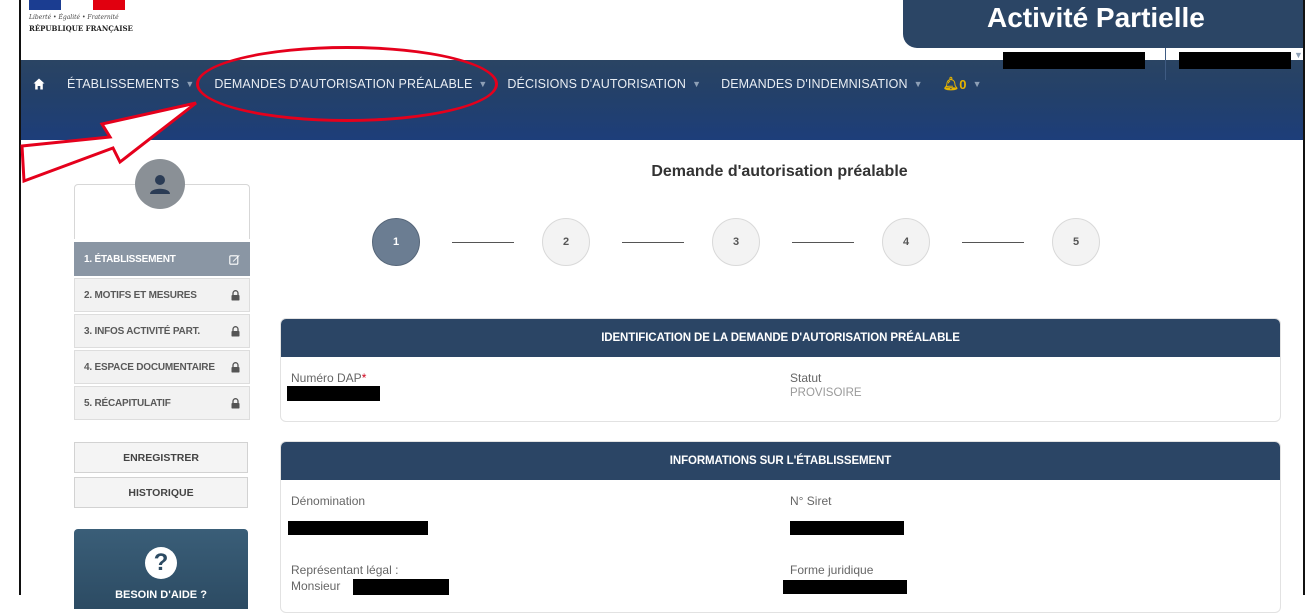 This screenshot has width=1306, height=613. What do you see at coordinates (316, 586) in the screenshot?
I see `representant-prefix: Monsieur` at bounding box center [316, 586].